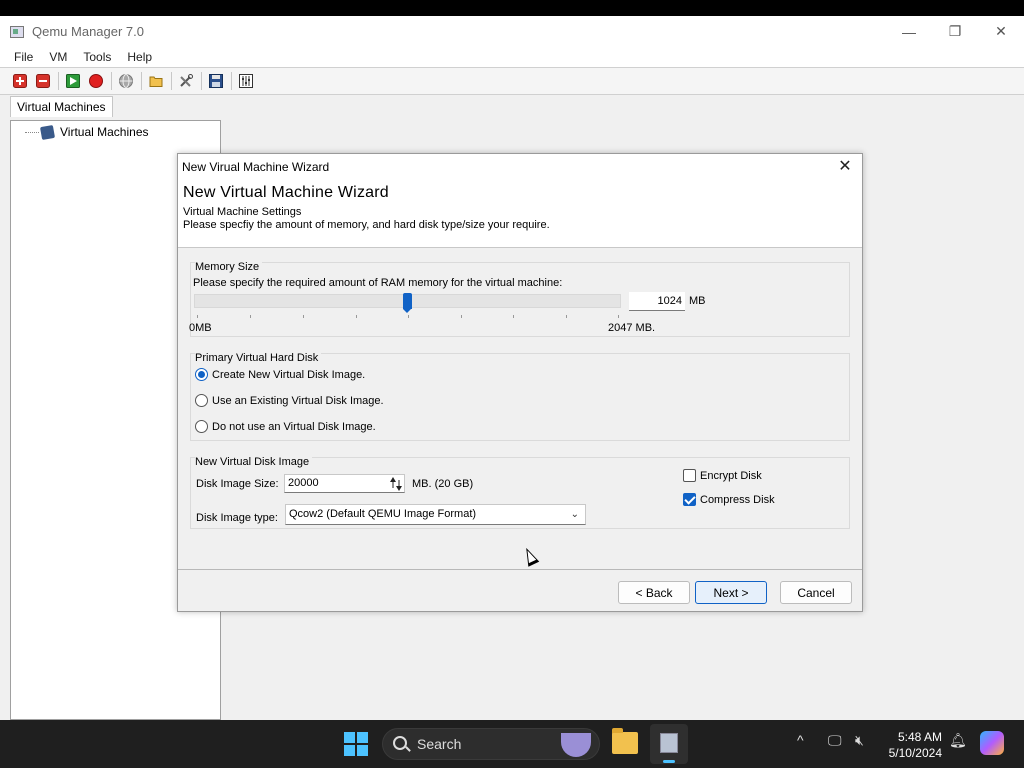 The height and width of the screenshot is (768, 1024). What do you see at coordinates (520, 590) in the screenshot?
I see `dialog-footer: < Back Next > Cancel` at bounding box center [520, 590].